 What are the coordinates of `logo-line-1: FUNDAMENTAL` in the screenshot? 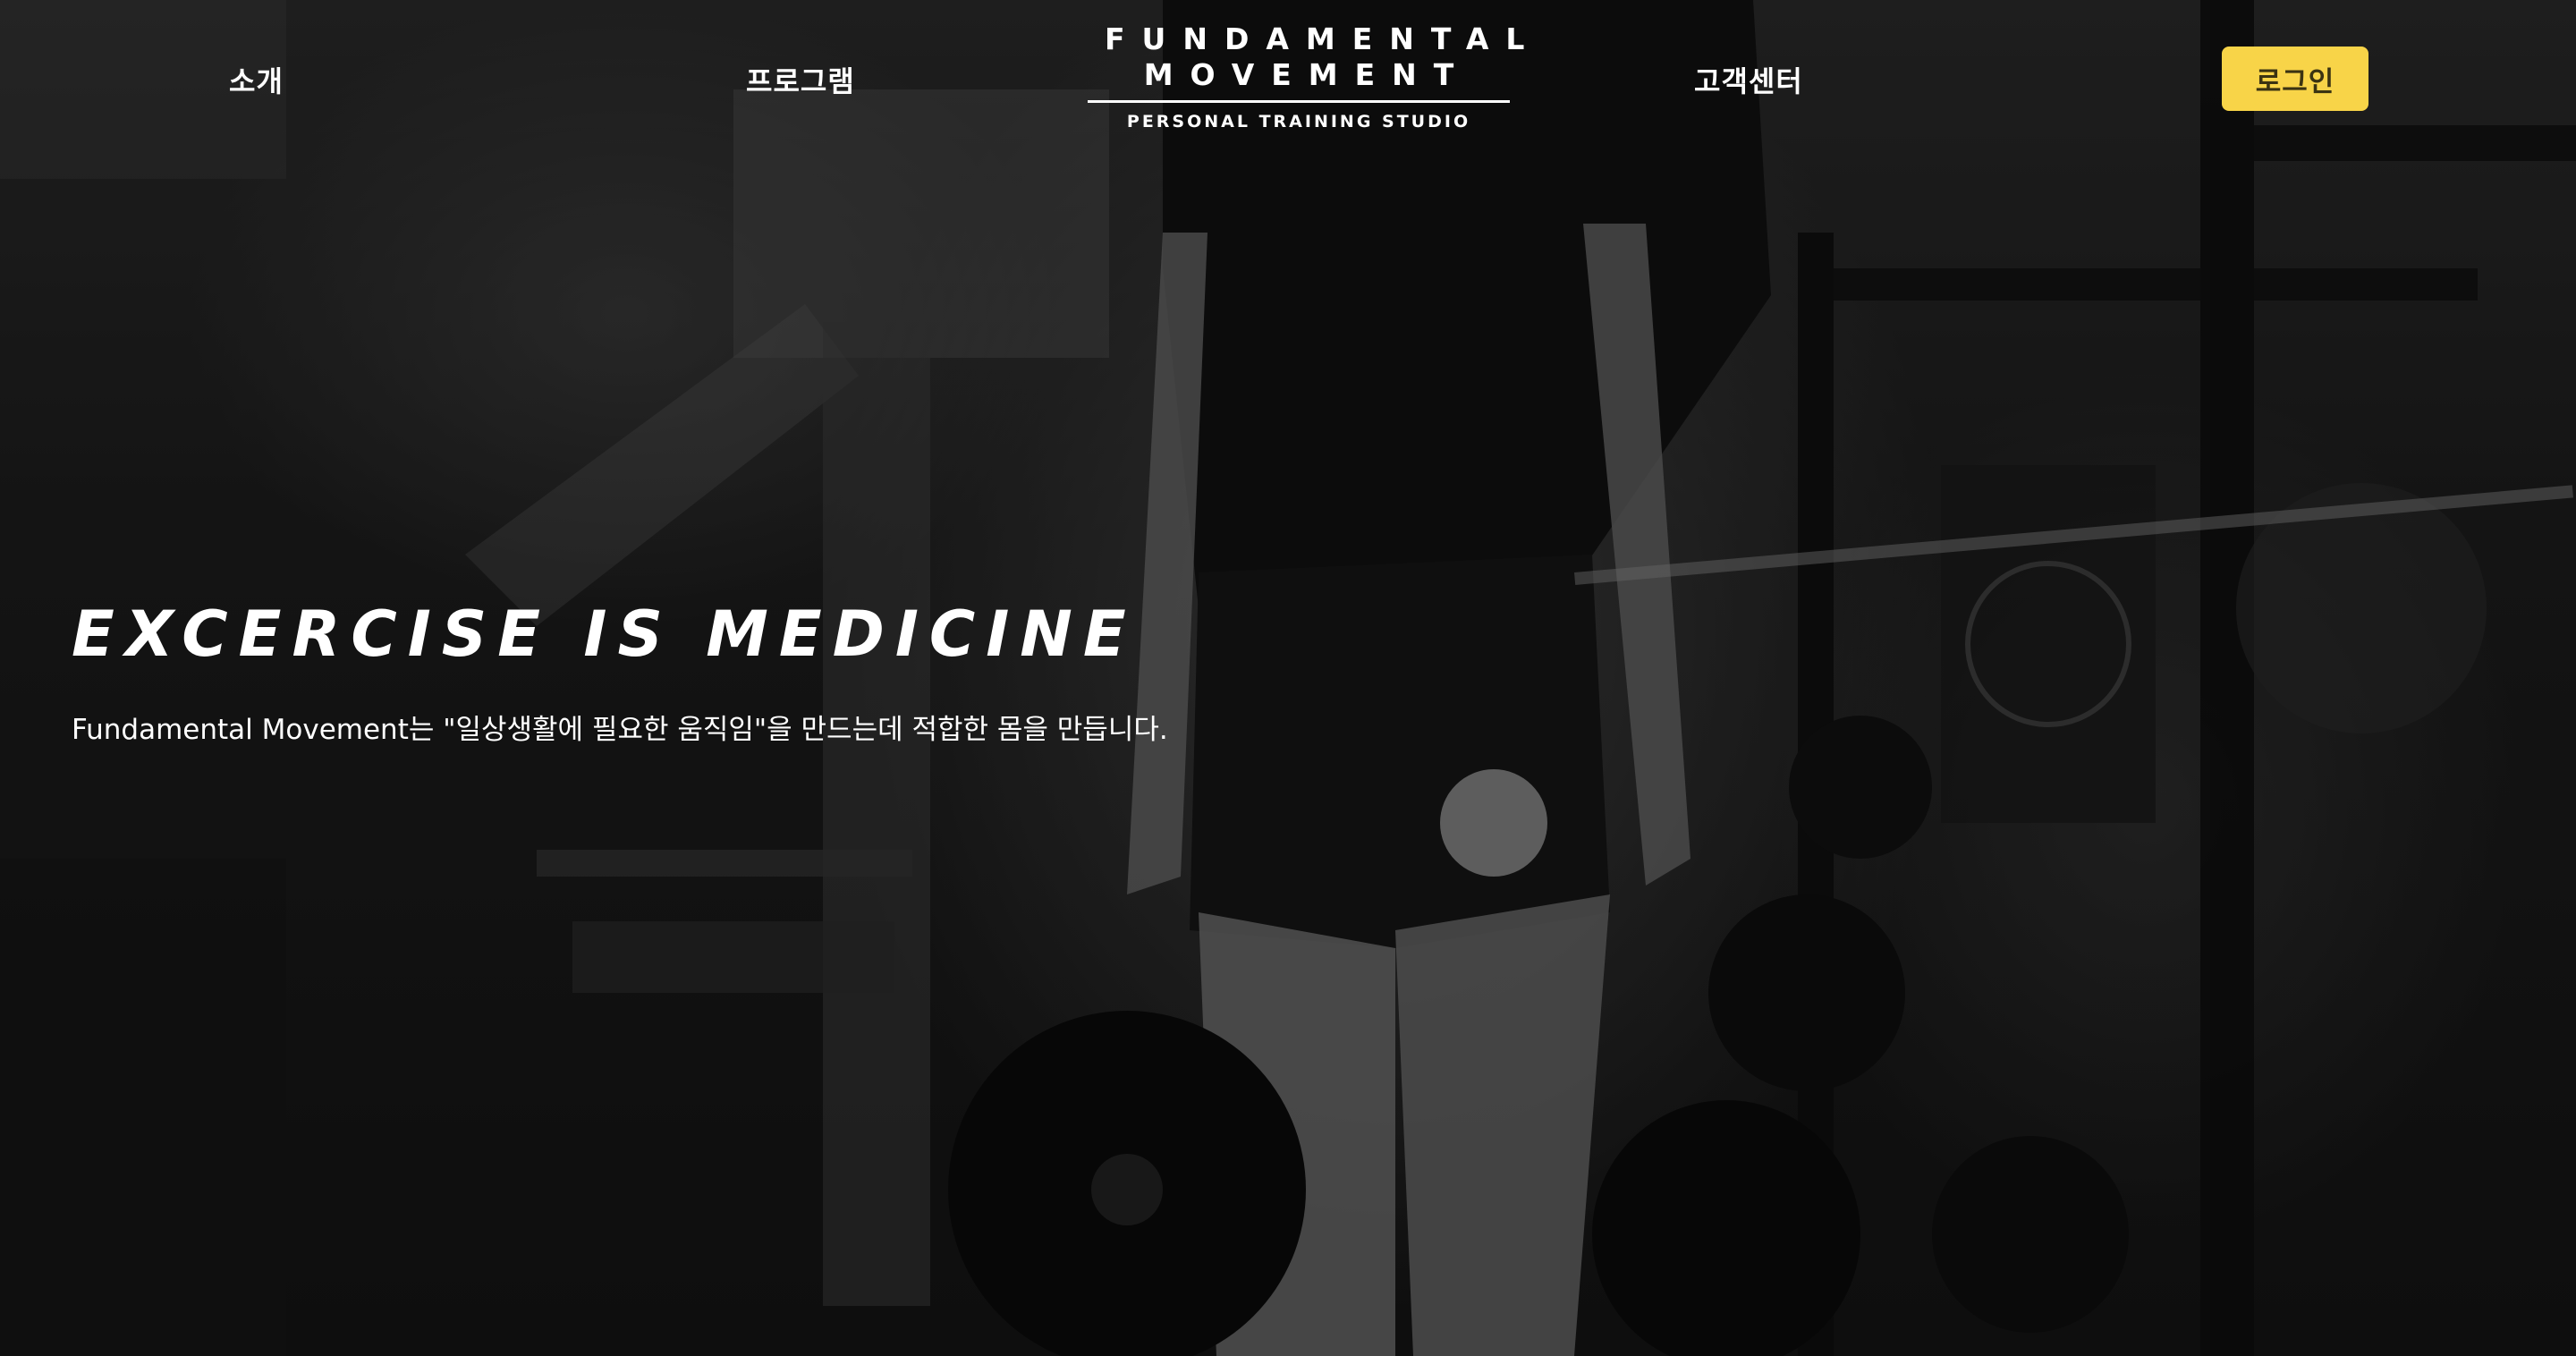 It's located at (1323, 38).